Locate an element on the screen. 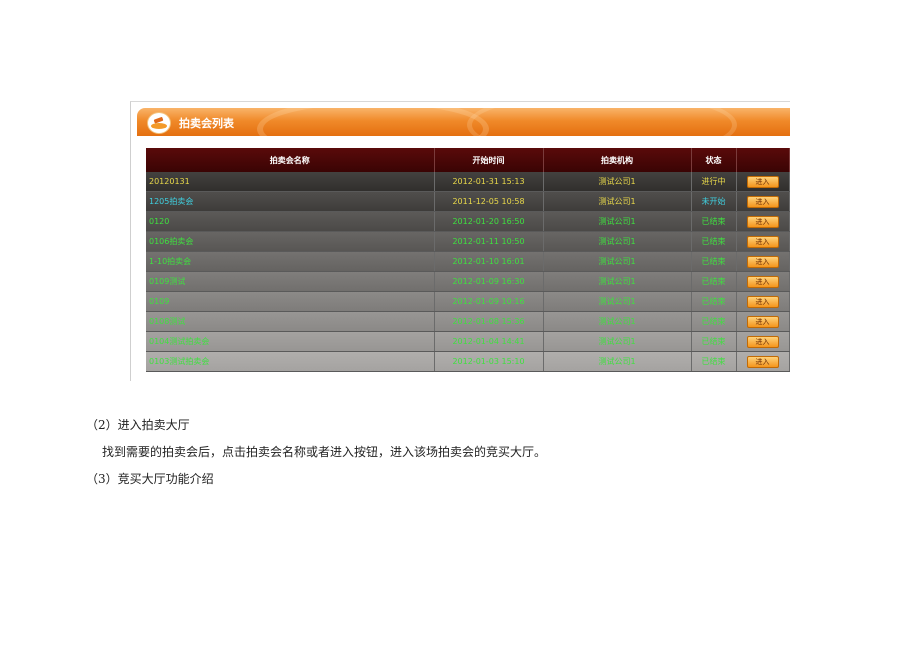 Image resolution: width=920 pixels, height=651 pixels. auction-start-time: 2012-01-11 10:50 is located at coordinates (489, 241).